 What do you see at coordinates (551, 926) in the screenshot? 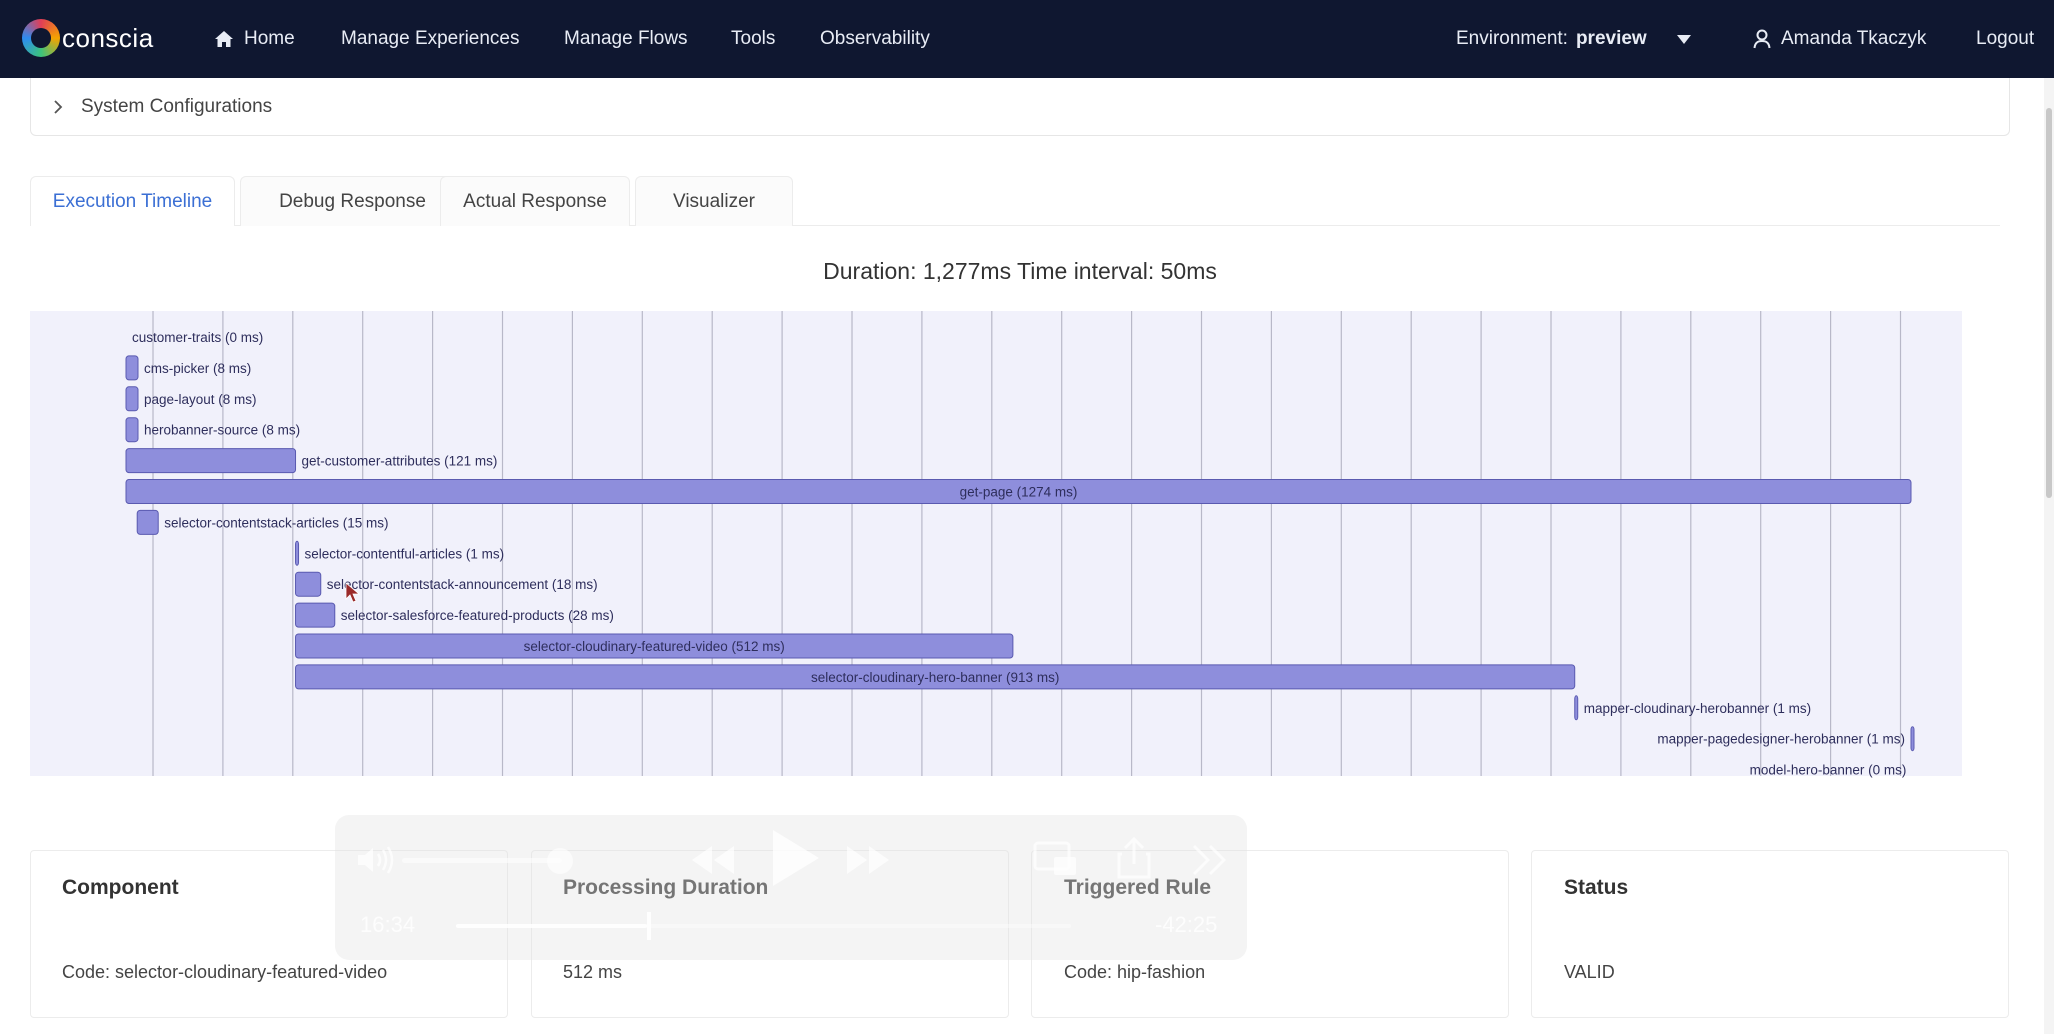
I see `playback-progress-fill` at bounding box center [551, 926].